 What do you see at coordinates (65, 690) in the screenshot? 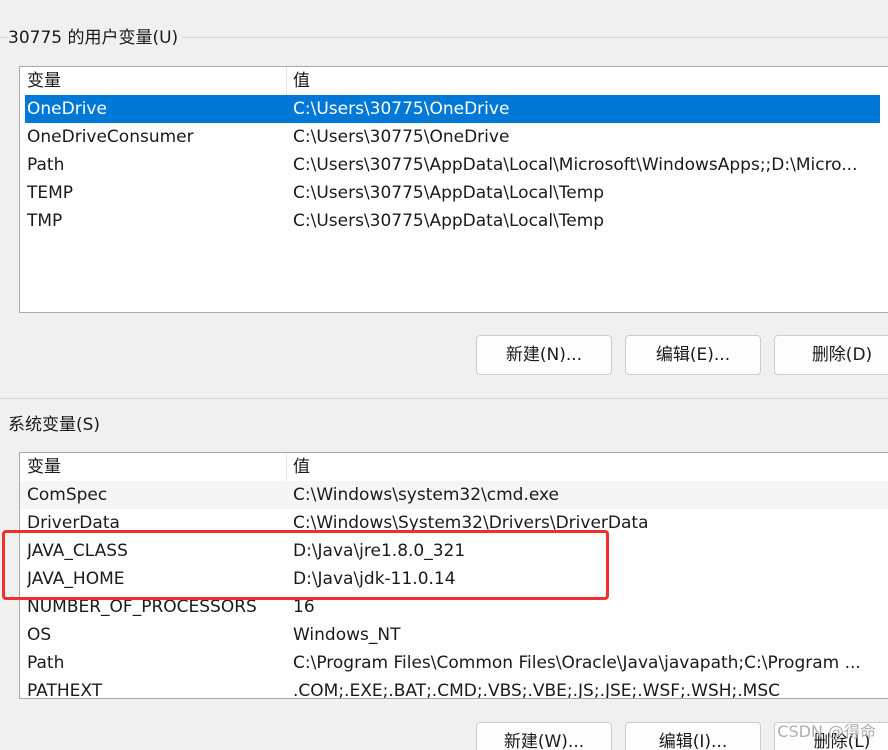
I see `var-name: PATHEXT` at bounding box center [65, 690].